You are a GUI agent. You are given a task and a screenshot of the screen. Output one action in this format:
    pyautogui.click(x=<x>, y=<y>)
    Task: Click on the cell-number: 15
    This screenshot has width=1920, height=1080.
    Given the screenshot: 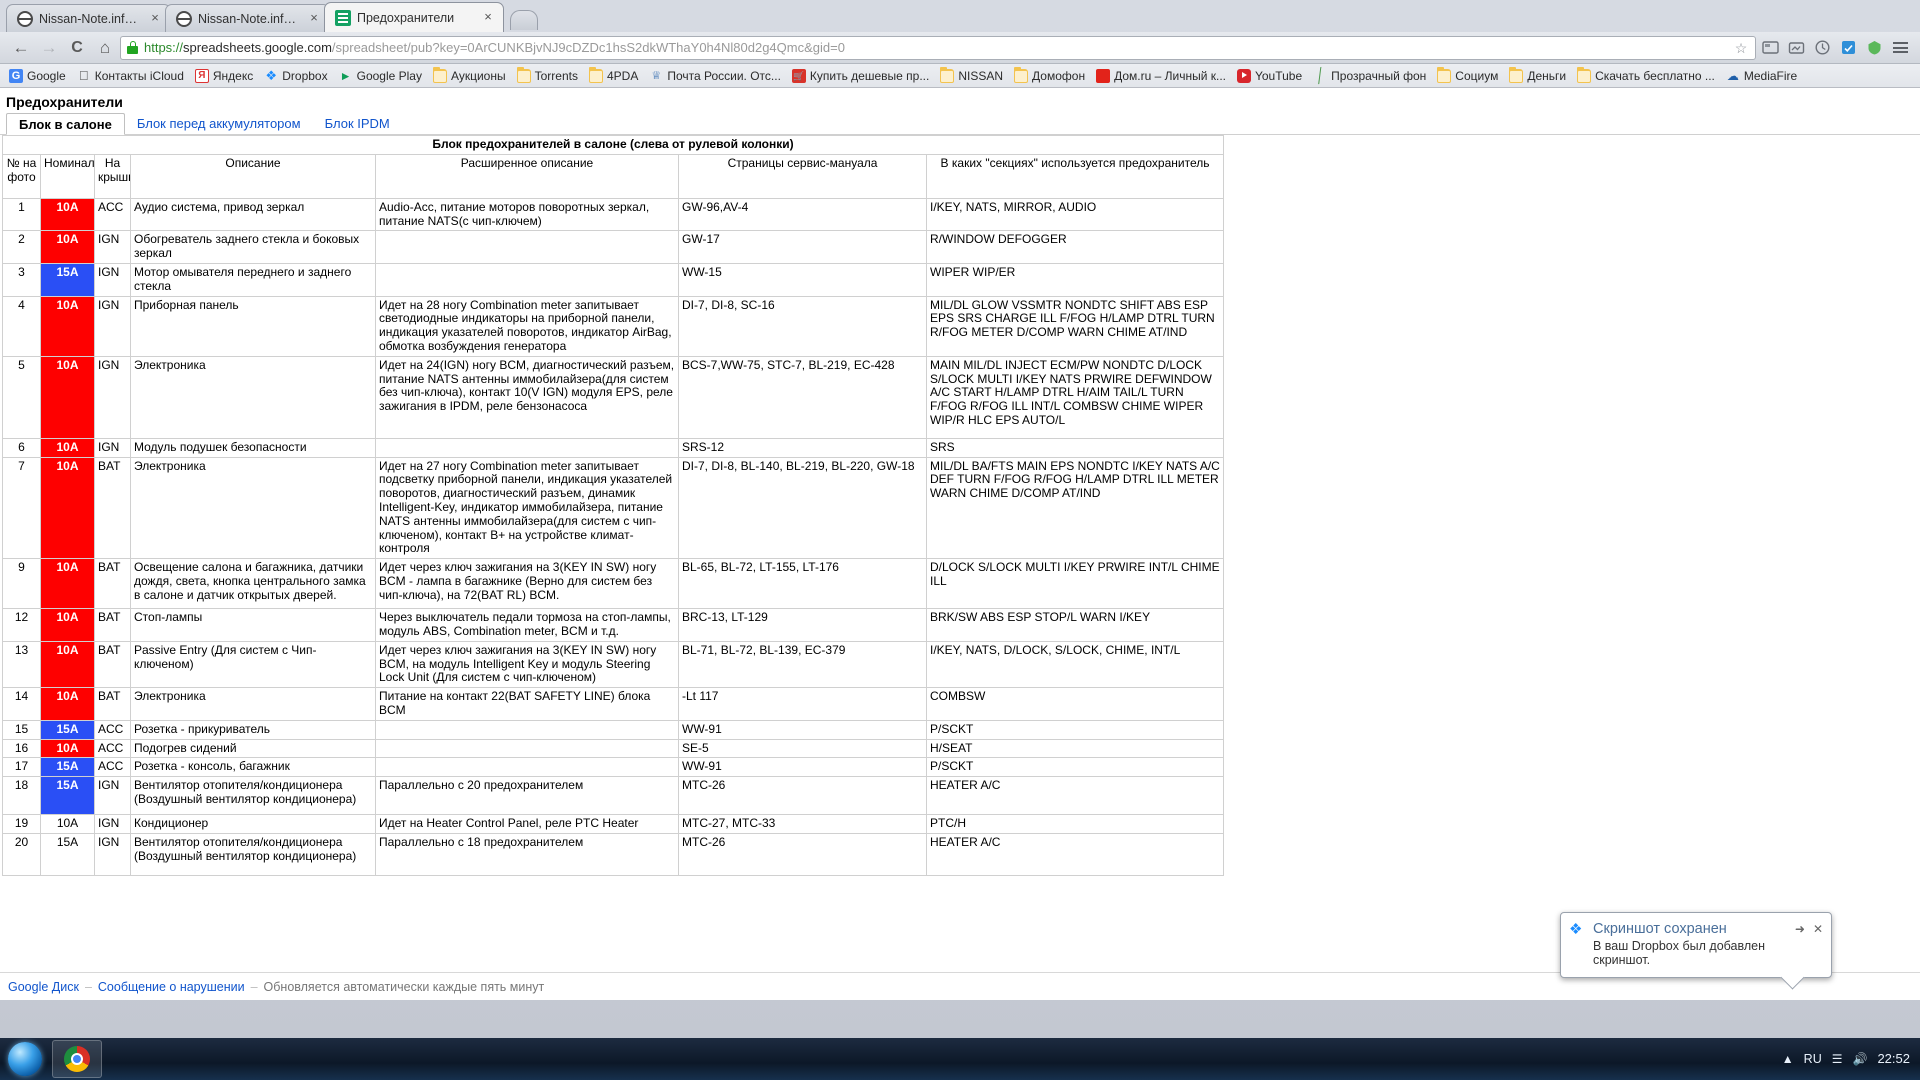 What is the action you would take?
    pyautogui.click(x=21, y=729)
    